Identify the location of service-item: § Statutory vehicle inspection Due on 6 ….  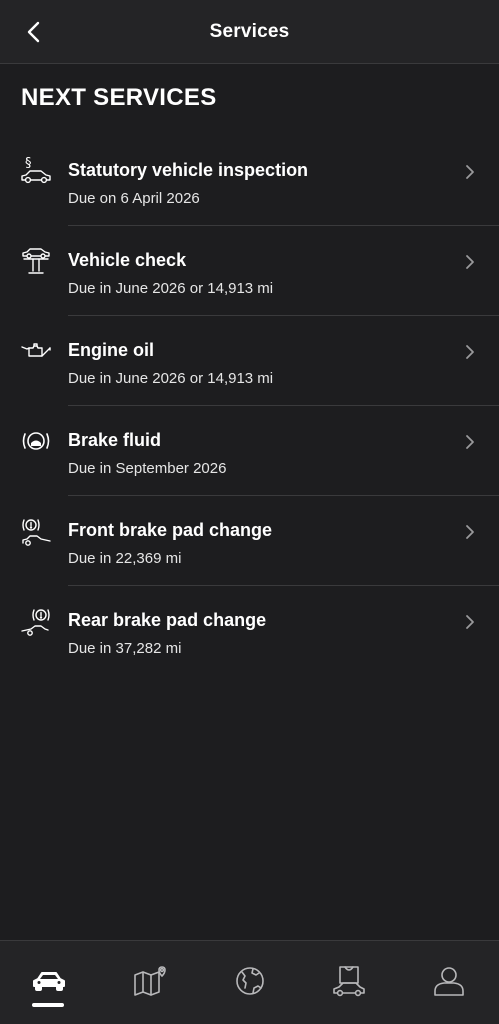
(249, 181).